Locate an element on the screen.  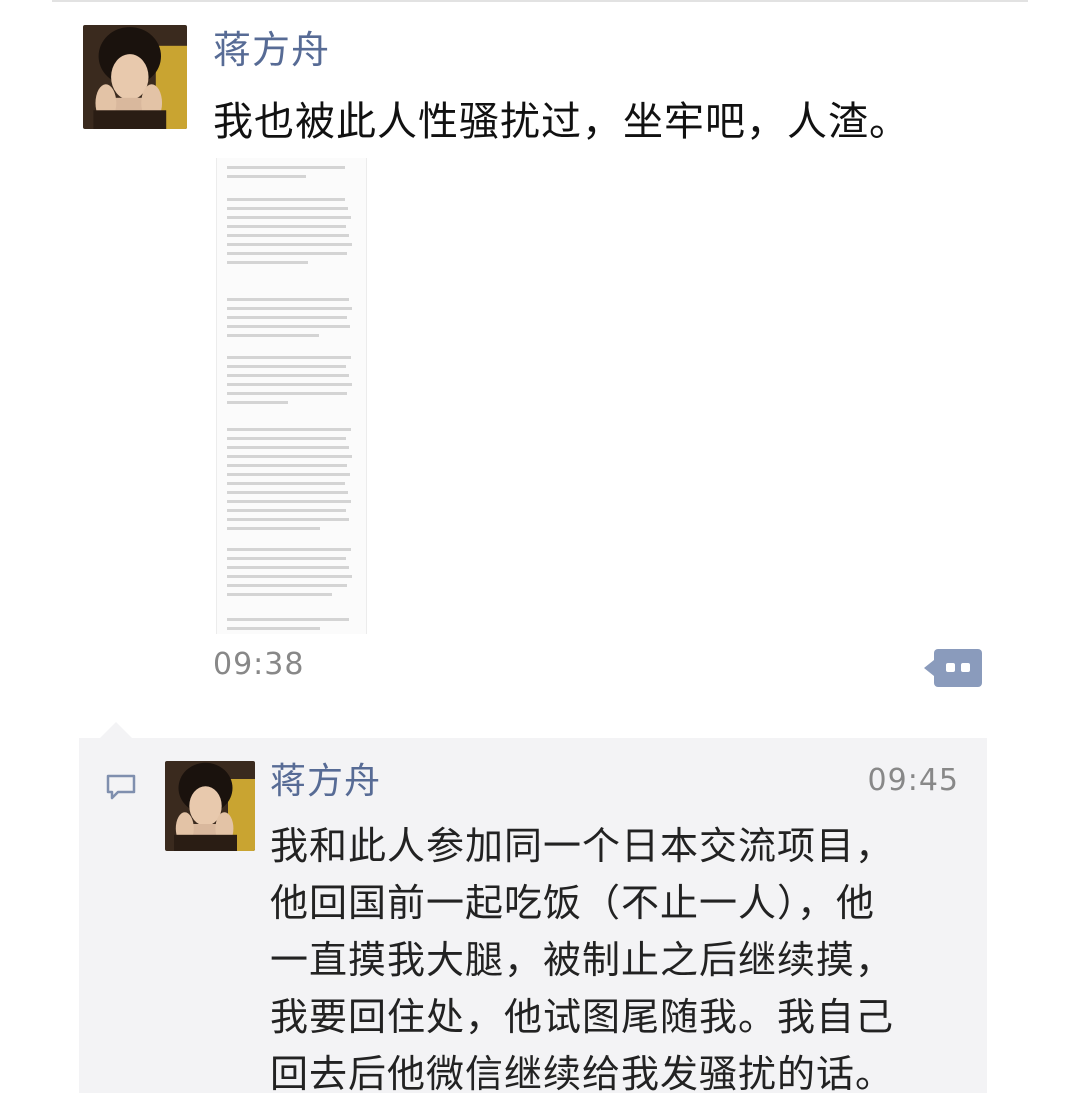
comment-line: 他回国前一起吃饭（不止一人），他 is located at coordinates (573, 903).